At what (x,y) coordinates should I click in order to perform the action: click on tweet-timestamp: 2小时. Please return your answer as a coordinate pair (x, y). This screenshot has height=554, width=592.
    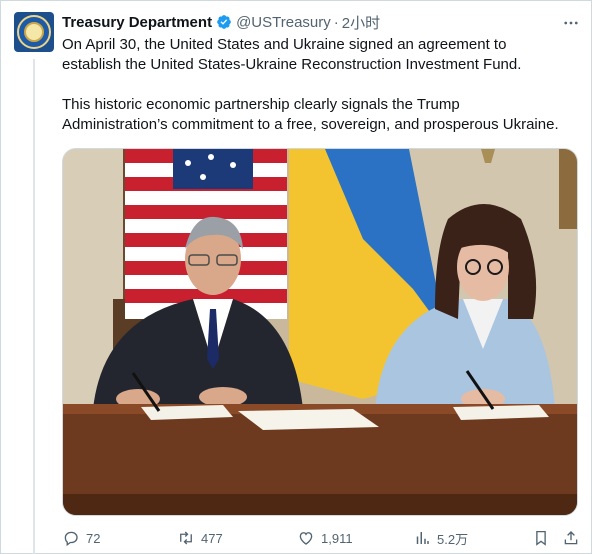
    Looking at the image, I should click on (361, 22).